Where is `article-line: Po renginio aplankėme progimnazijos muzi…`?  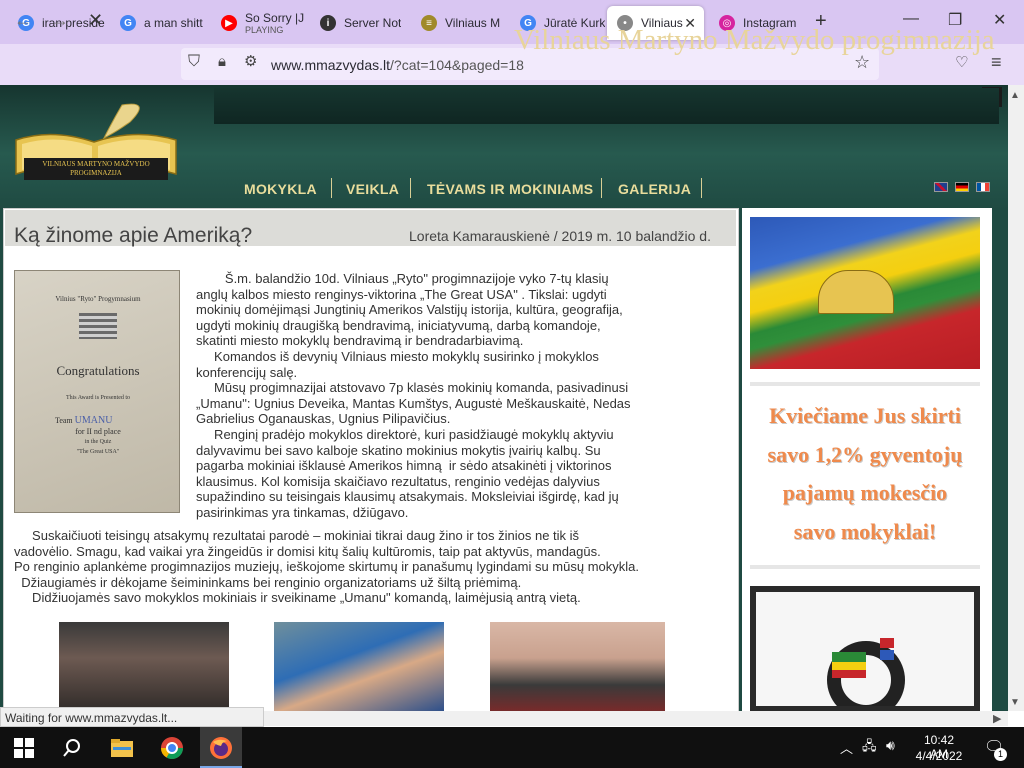 article-line: Po renginio aplankėme progimnazijos muzi… is located at coordinates (326, 567).